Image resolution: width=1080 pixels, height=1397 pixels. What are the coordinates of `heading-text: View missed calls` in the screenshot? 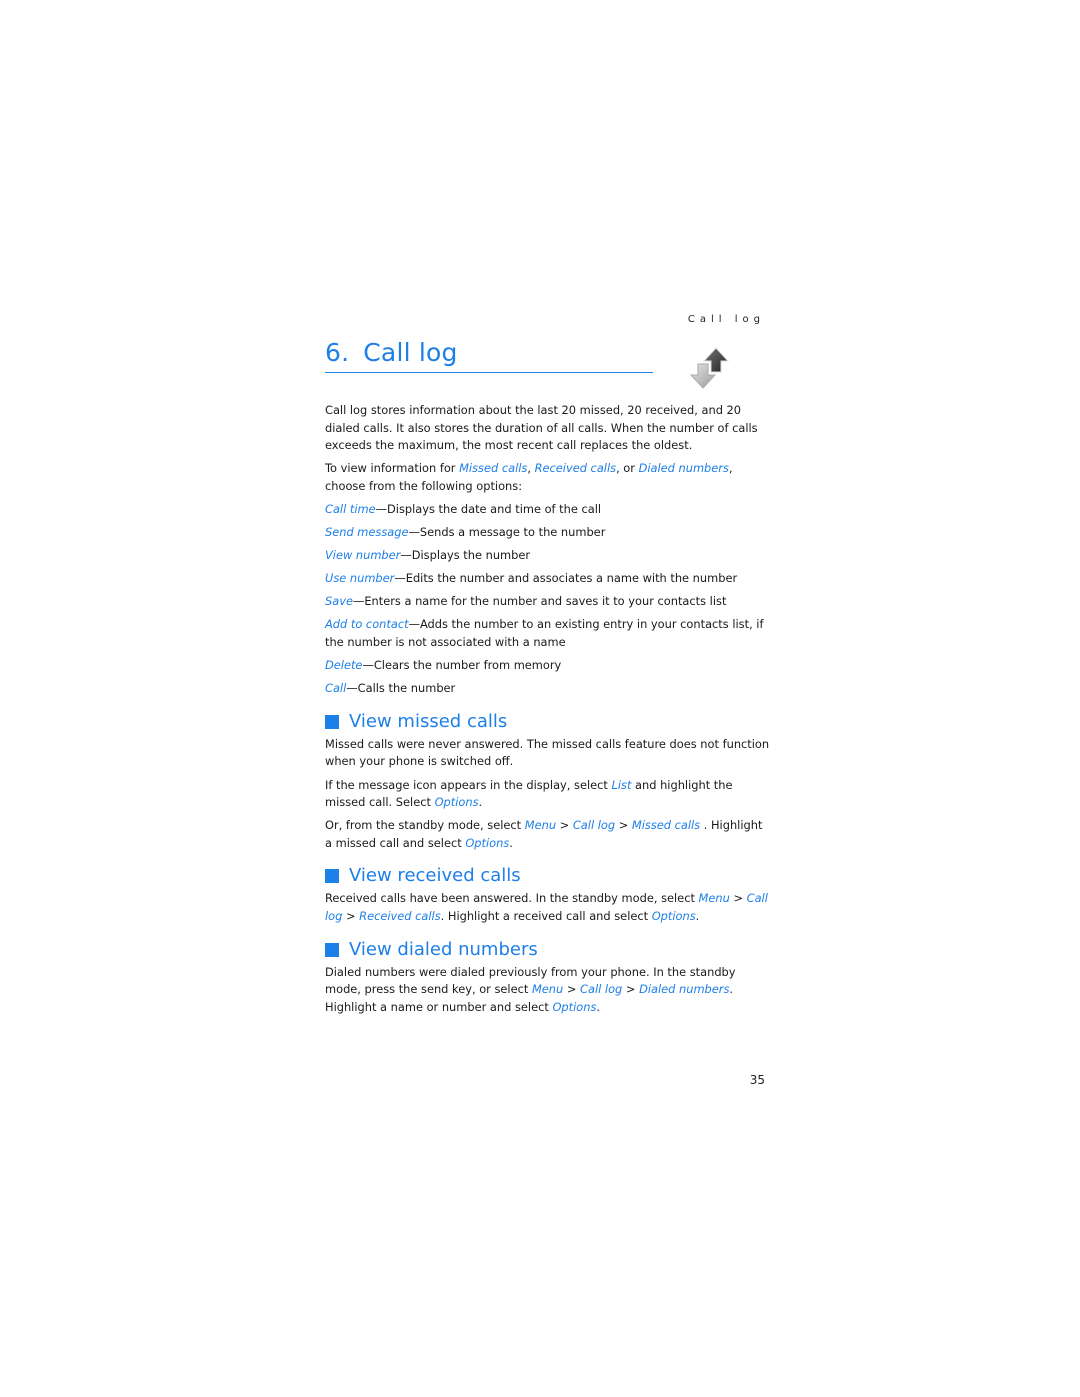 It's located at (428, 721).